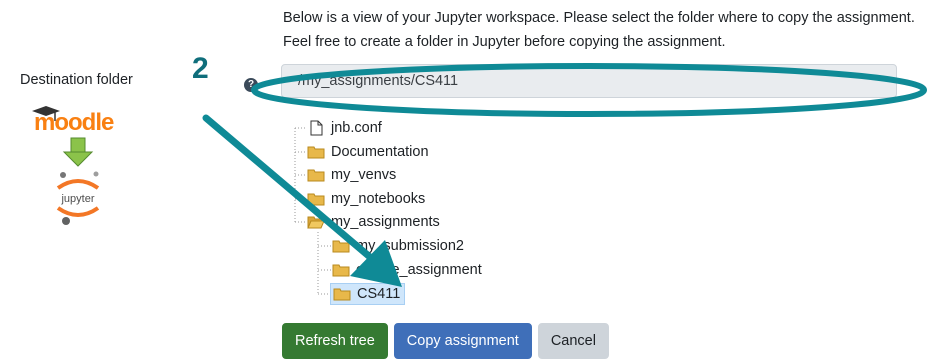  Describe the element at coordinates (589, 81) in the screenshot. I see `destination-path-input` at that location.